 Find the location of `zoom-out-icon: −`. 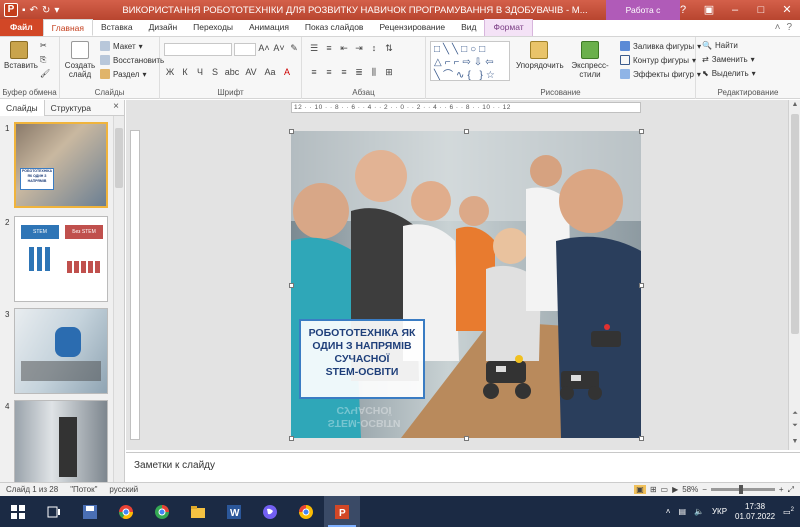

zoom-out-icon: − is located at coordinates (704, 489).